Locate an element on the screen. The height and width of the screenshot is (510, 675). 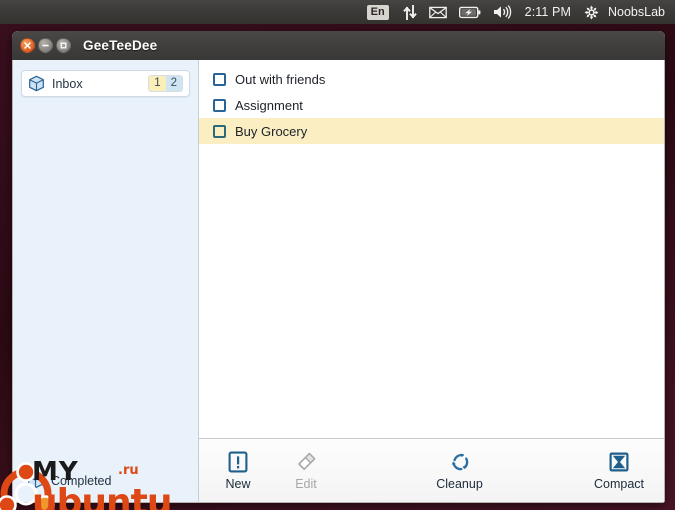
volume-speaker-icon is located at coordinates (502, 12).